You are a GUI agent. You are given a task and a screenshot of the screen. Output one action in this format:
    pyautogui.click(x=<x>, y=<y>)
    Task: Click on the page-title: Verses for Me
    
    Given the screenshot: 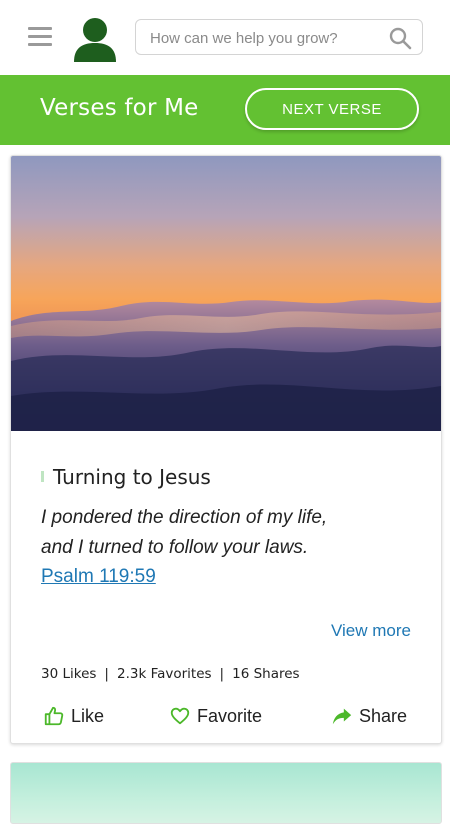 What is the action you would take?
    pyautogui.click(x=119, y=108)
    